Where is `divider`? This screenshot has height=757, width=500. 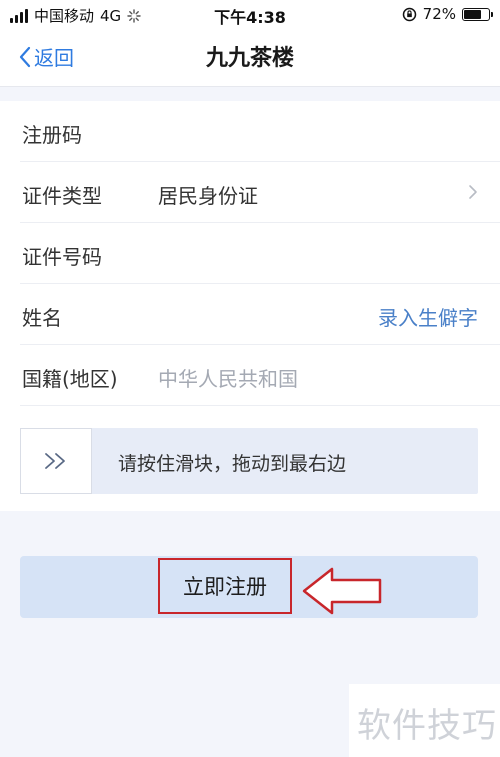 divider is located at coordinates (260, 405).